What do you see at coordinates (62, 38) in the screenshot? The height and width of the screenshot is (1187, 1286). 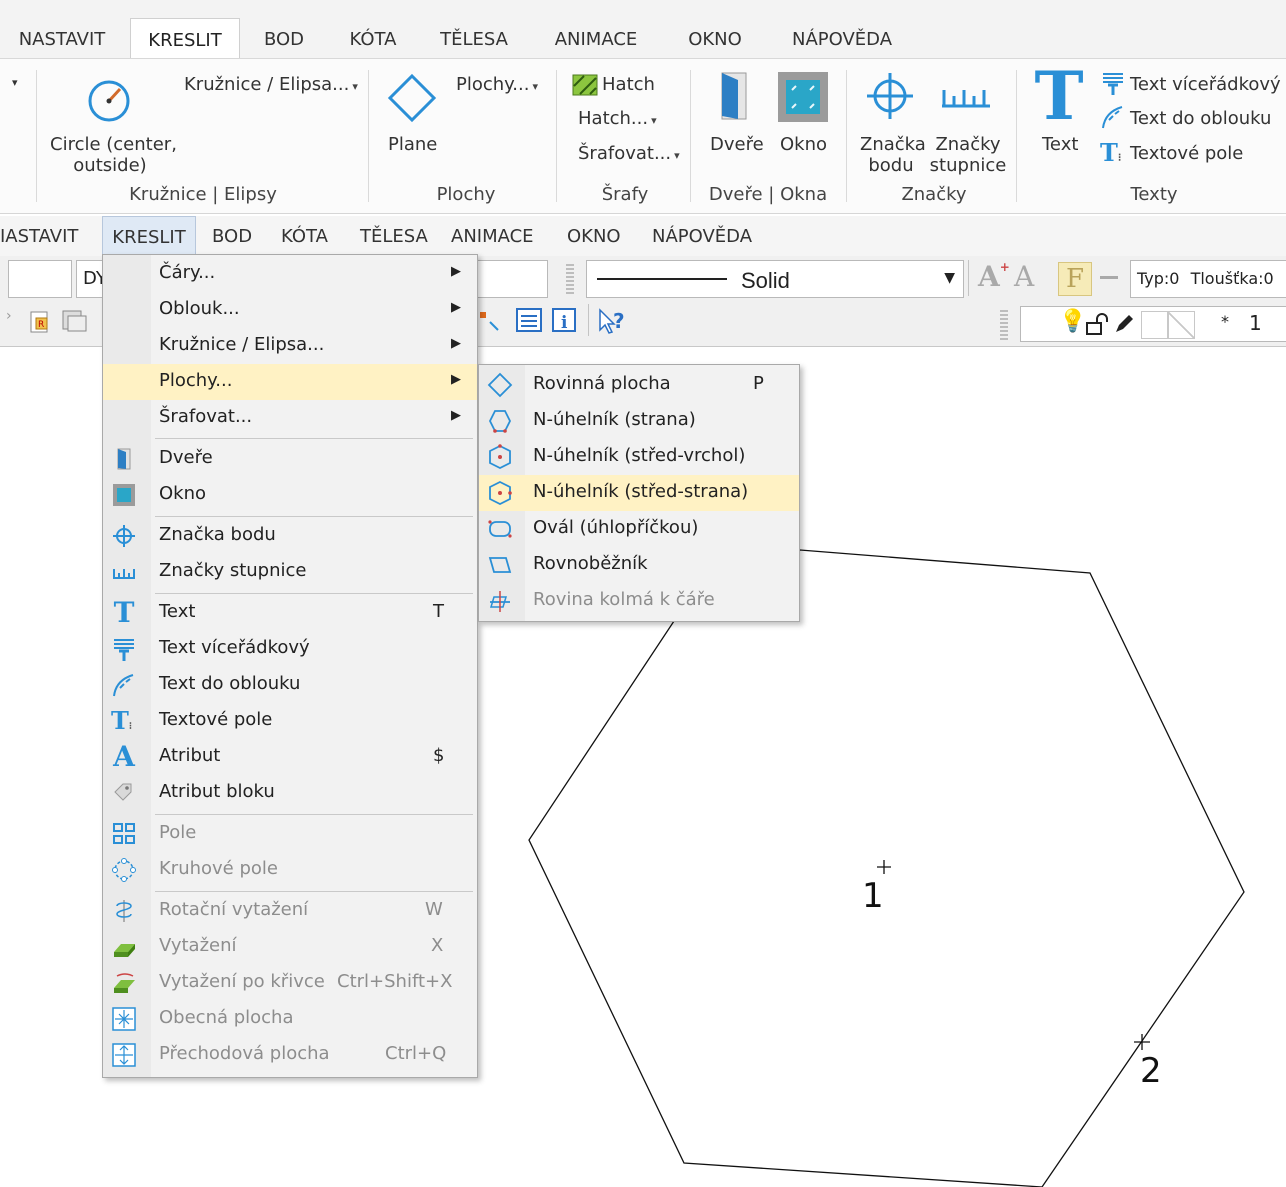 I see `ribbon-tab-nastavit: NASTAVIT` at bounding box center [62, 38].